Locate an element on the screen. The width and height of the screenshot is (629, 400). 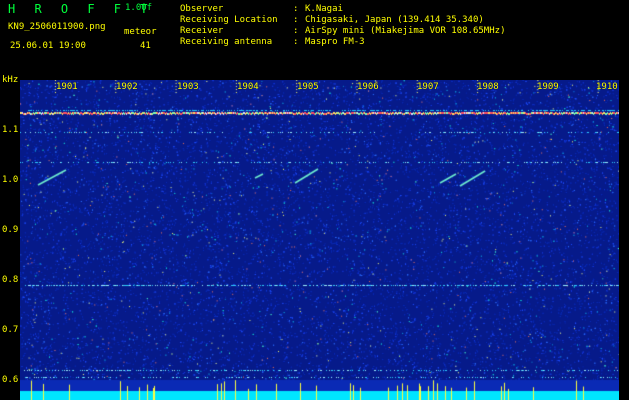
info-key: Receiving antenna is located at coordinates (226, 42).